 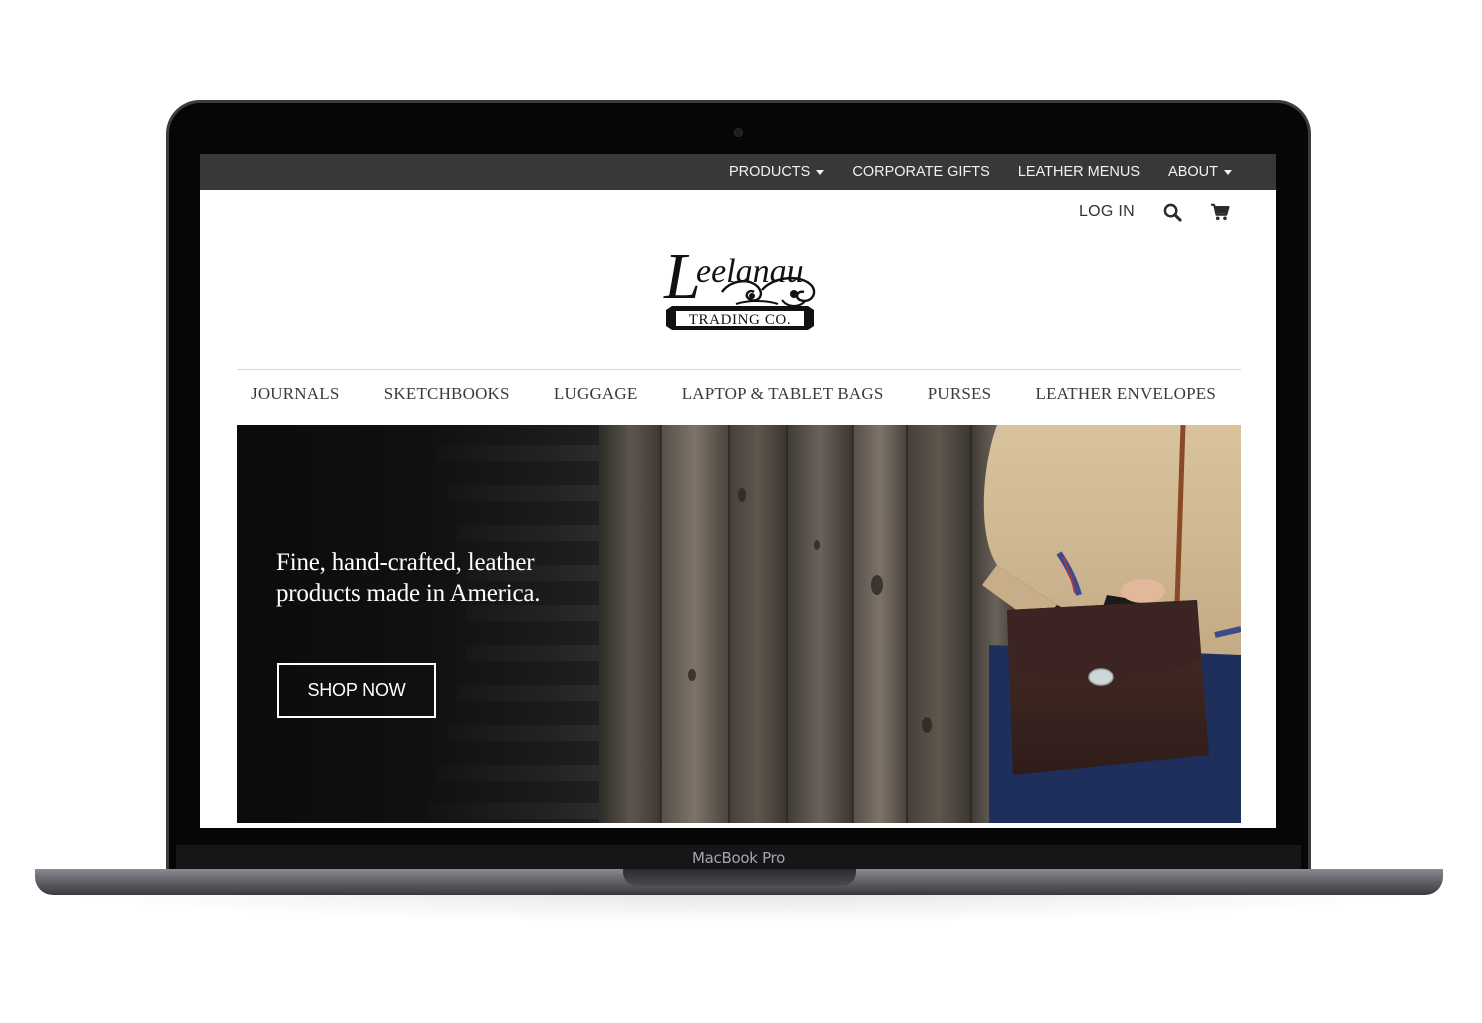 I want to click on topbar-item-products: PRODUCTS, so click(x=776, y=172).